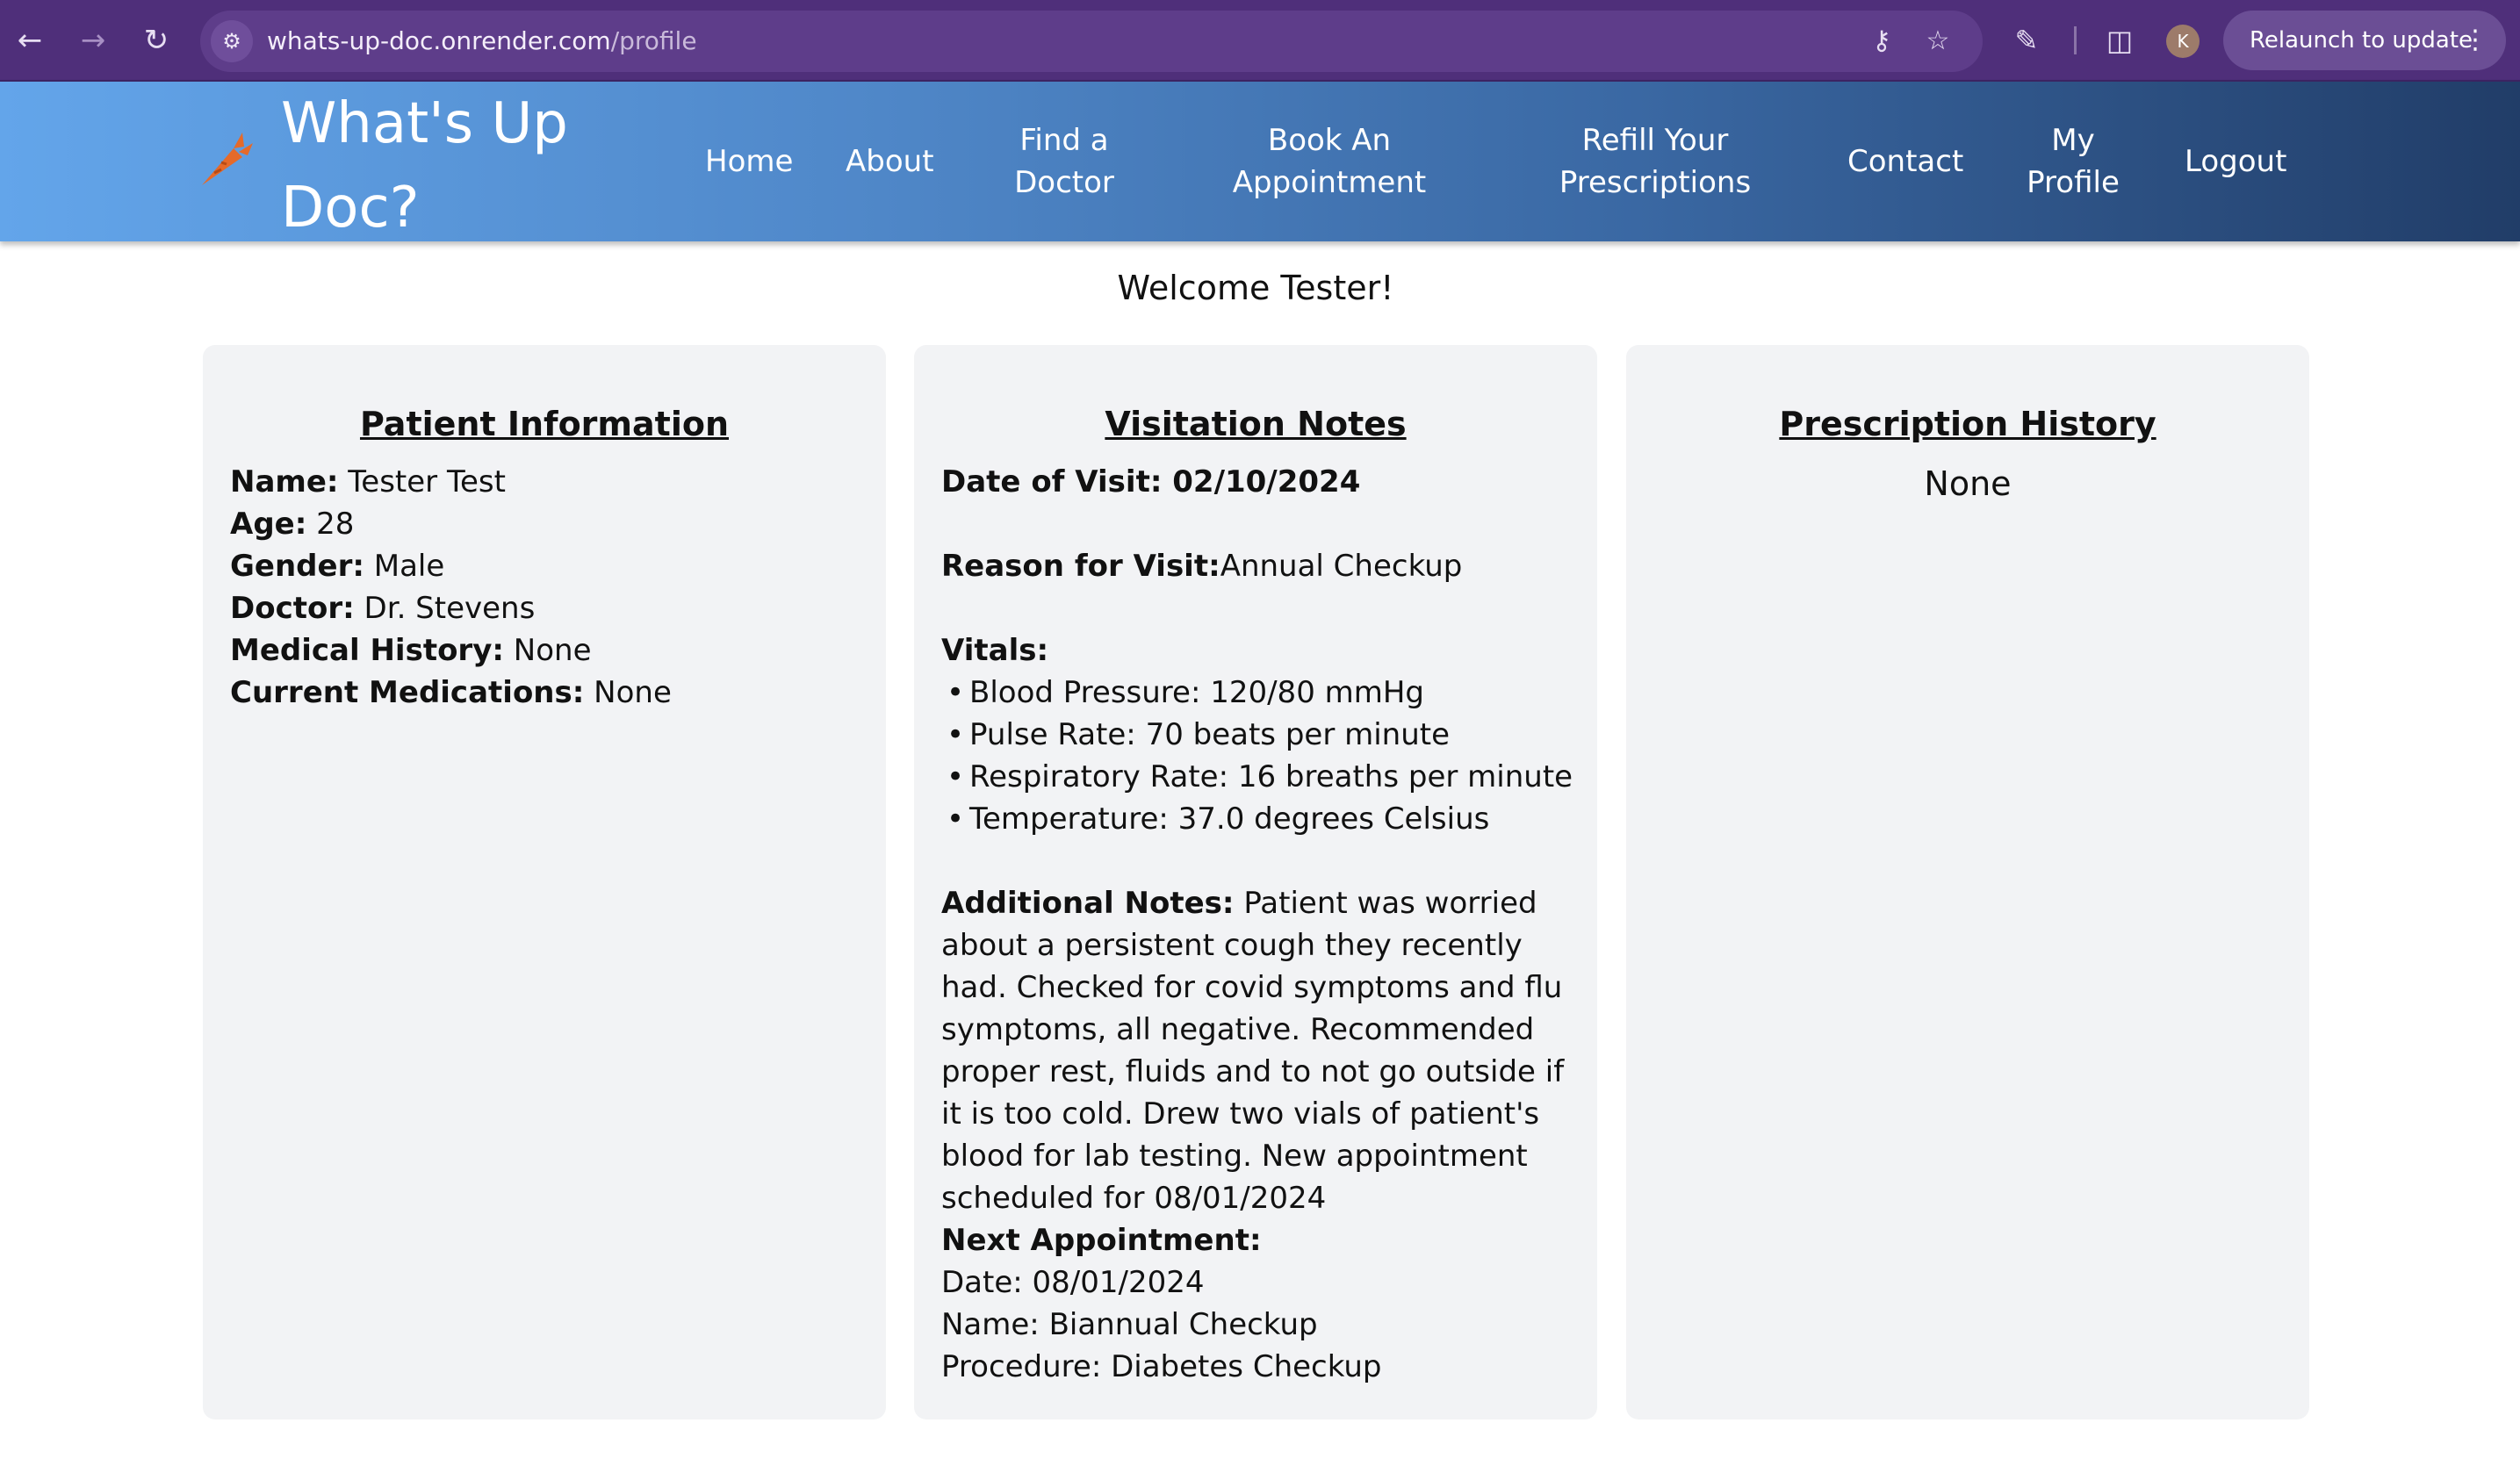 Image resolution: width=2520 pixels, height=1466 pixels. I want to click on url-text: whats-up-doc.onrender.com/profile, so click(482, 40).